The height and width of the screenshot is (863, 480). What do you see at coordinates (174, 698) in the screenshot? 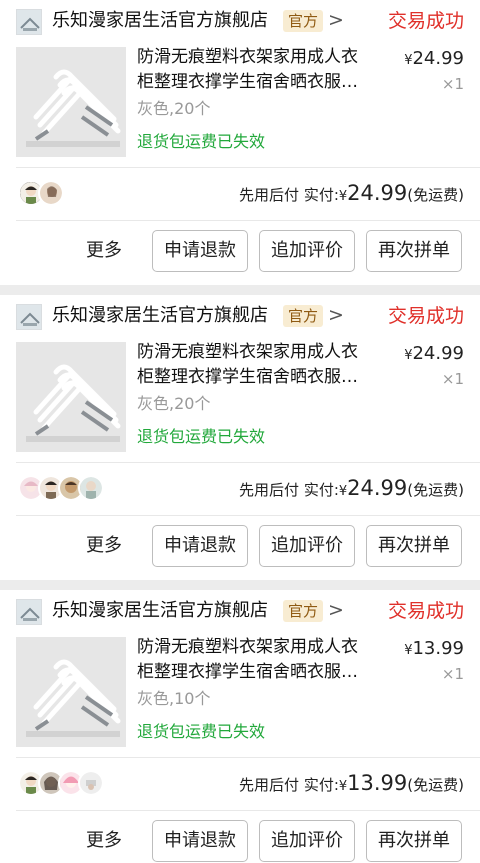
I see `product-spec: 灰色,10个` at bounding box center [174, 698].